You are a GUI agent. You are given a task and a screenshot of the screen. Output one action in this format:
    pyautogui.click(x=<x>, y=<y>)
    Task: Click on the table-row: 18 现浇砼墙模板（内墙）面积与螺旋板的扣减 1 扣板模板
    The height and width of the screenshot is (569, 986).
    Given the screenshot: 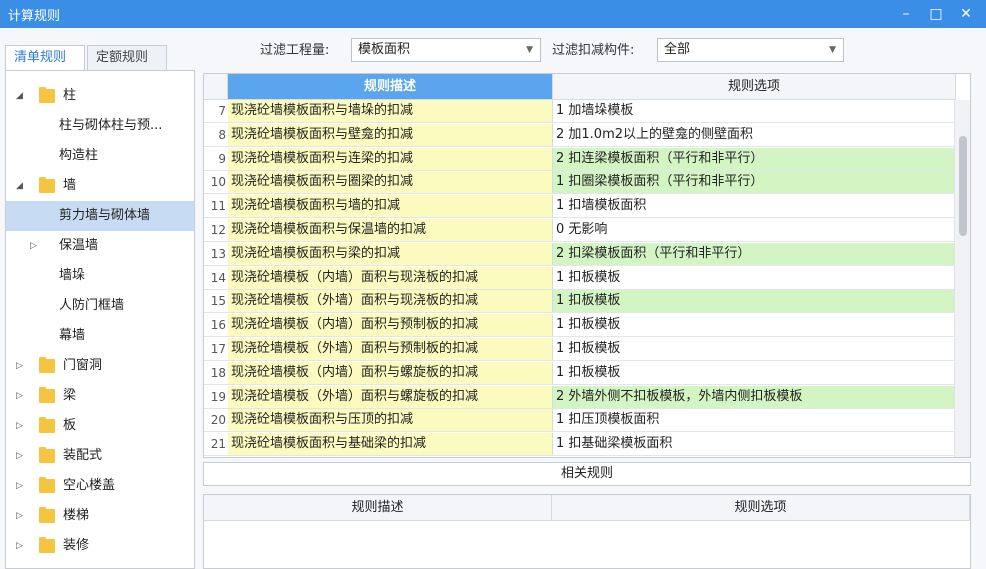 What is the action you would take?
    pyautogui.click(x=580, y=373)
    